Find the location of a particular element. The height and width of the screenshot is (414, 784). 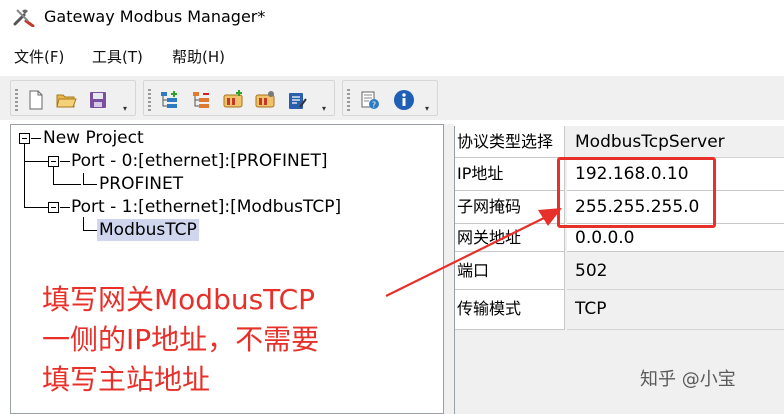

new-file-icon is located at coordinates (36, 100).